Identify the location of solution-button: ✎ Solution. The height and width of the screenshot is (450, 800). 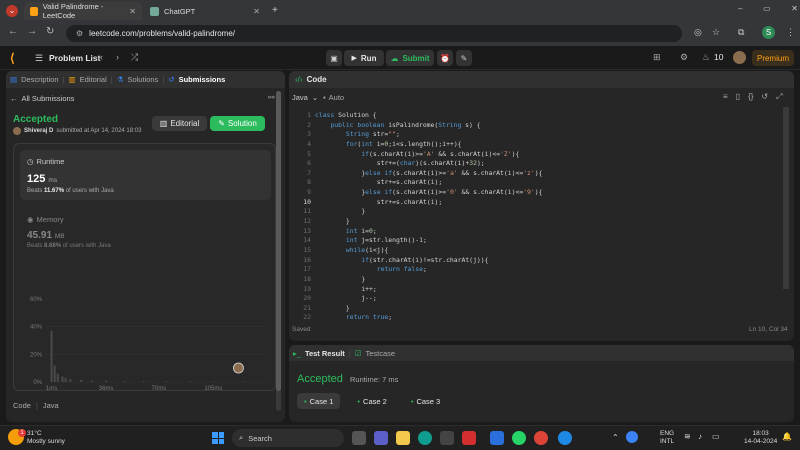
(237, 123).